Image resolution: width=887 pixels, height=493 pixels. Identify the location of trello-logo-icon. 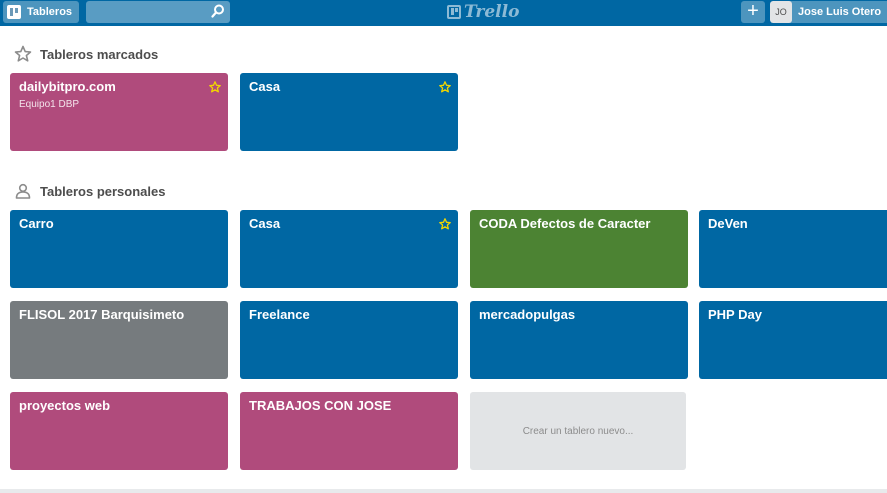
(454, 12).